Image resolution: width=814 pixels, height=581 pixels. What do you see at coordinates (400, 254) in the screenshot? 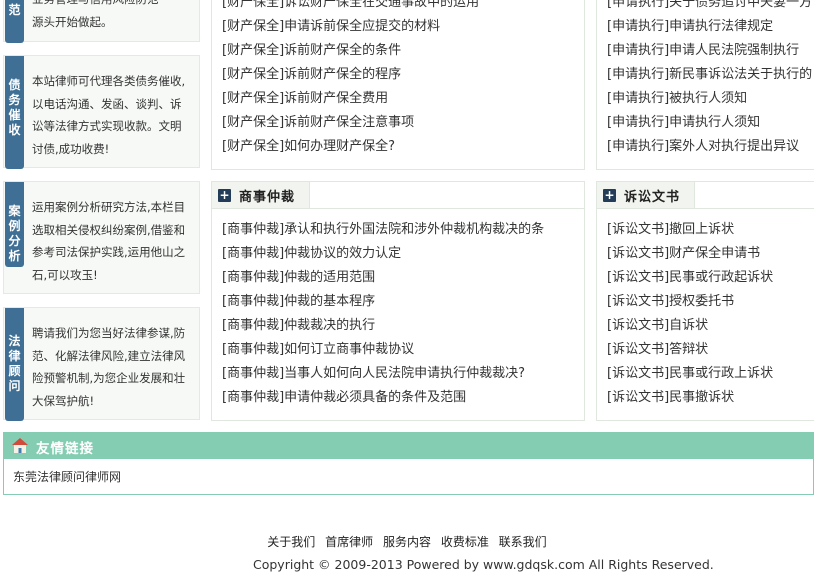
I see `article-link: [商事仲裁]仲裁协议的效力认定` at bounding box center [400, 254].